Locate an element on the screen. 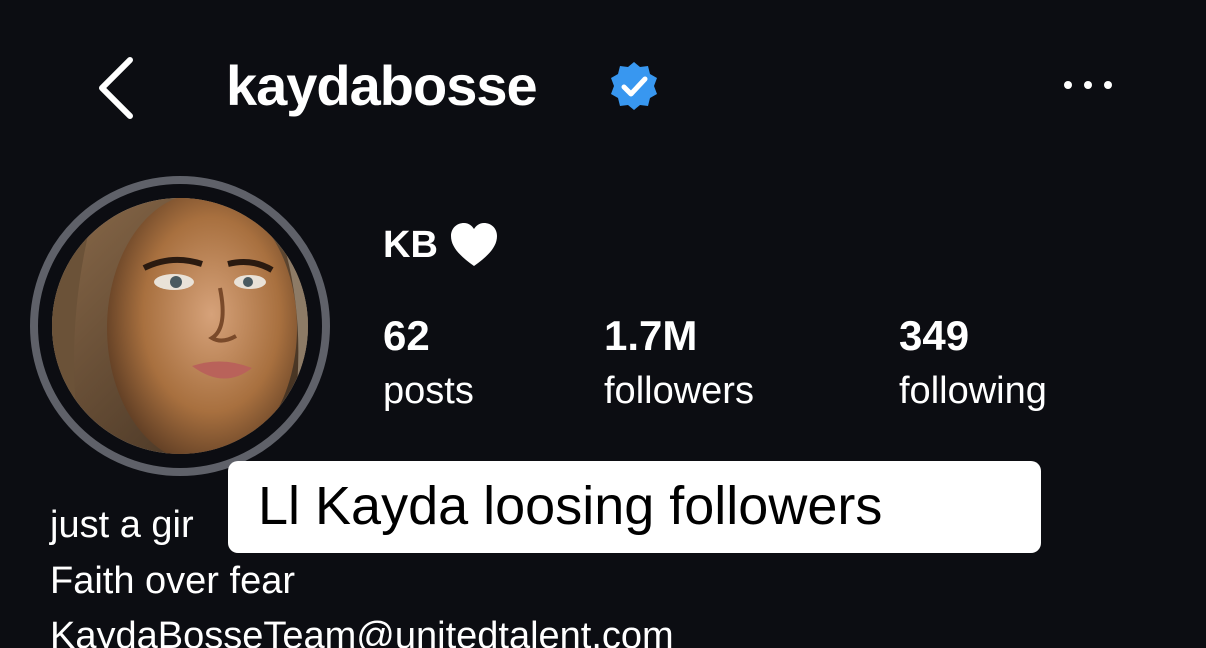  bio-line: Faith over fear is located at coordinates (172, 581).